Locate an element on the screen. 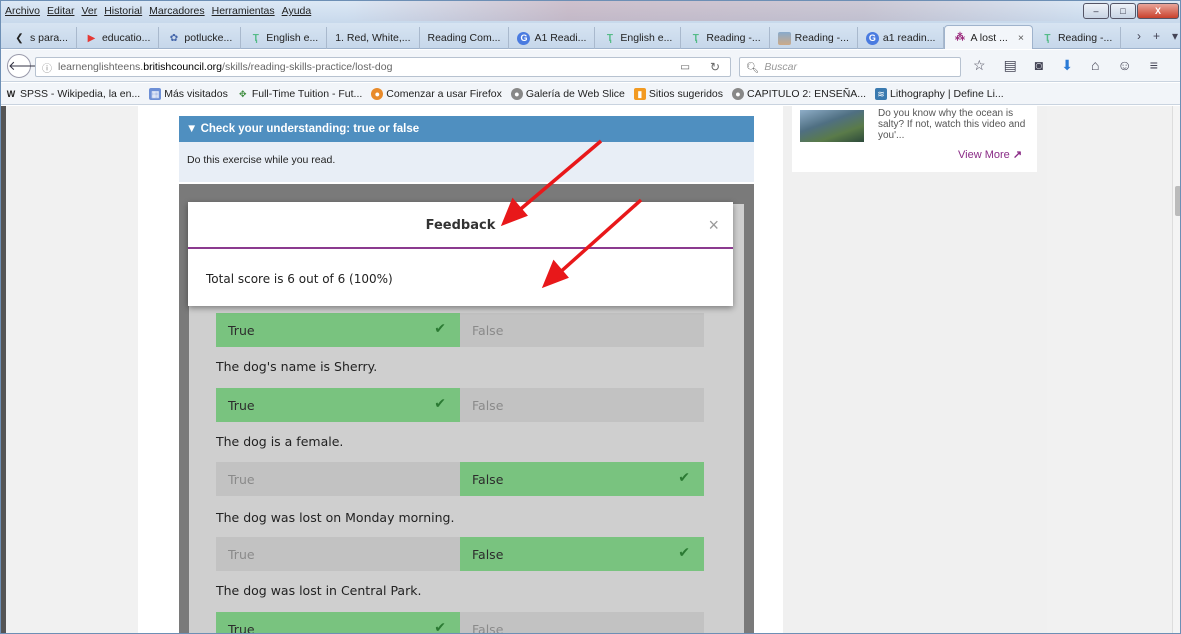 This screenshot has width=1181, height=634. bookmark-firefox: ● Comenzar a usar Firefox is located at coordinates (436, 93).